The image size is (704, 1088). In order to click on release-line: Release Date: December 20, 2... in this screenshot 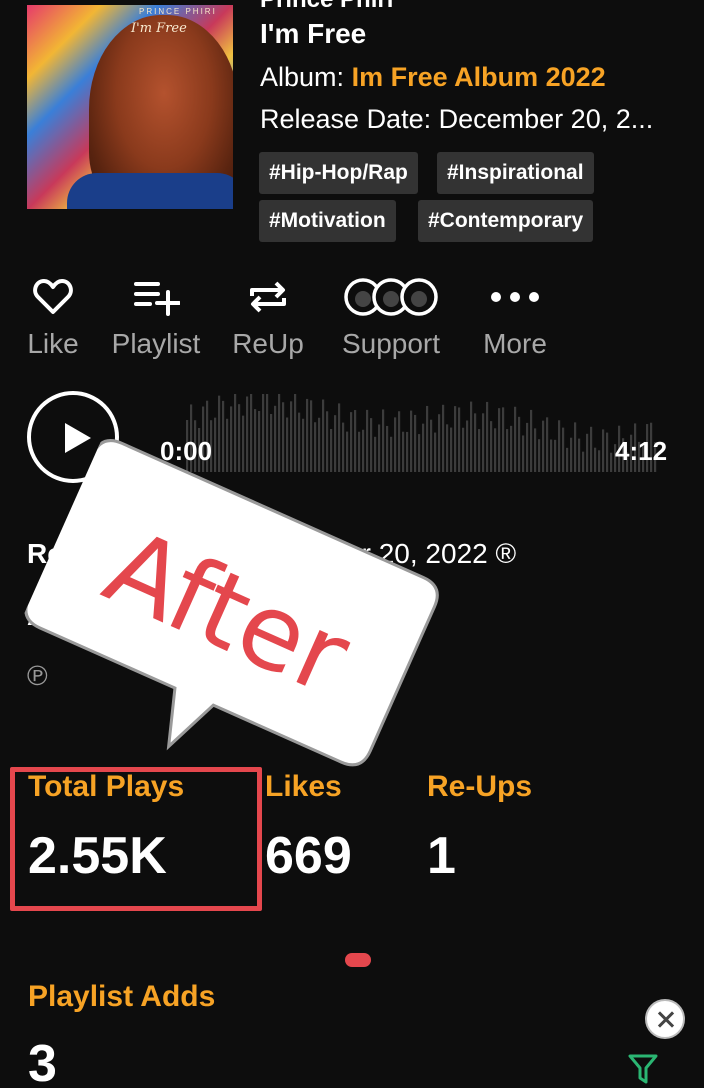, I will do `click(456, 119)`.